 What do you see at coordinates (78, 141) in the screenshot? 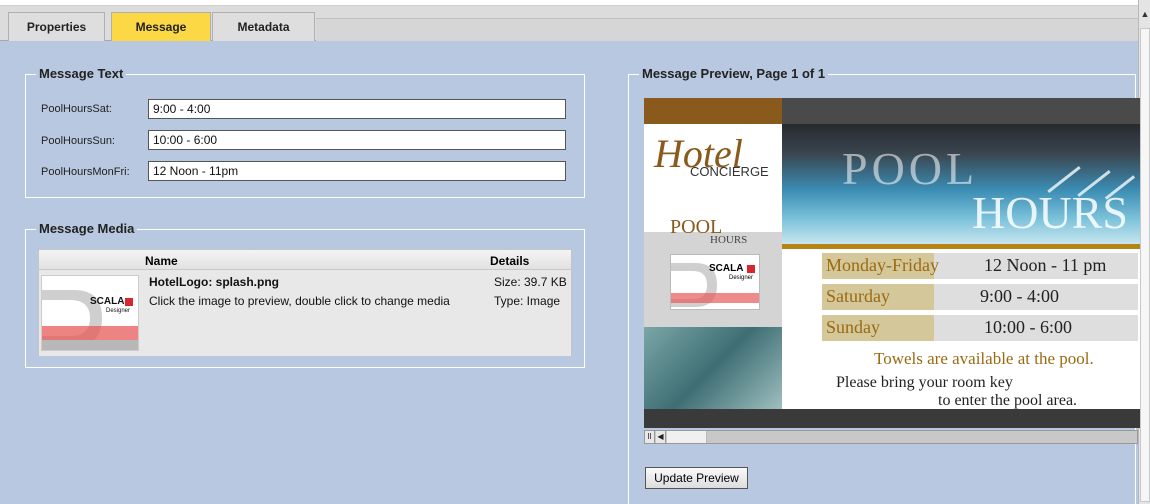
I see `pool-hours-sun-label: PoolHoursSun:` at bounding box center [78, 141].